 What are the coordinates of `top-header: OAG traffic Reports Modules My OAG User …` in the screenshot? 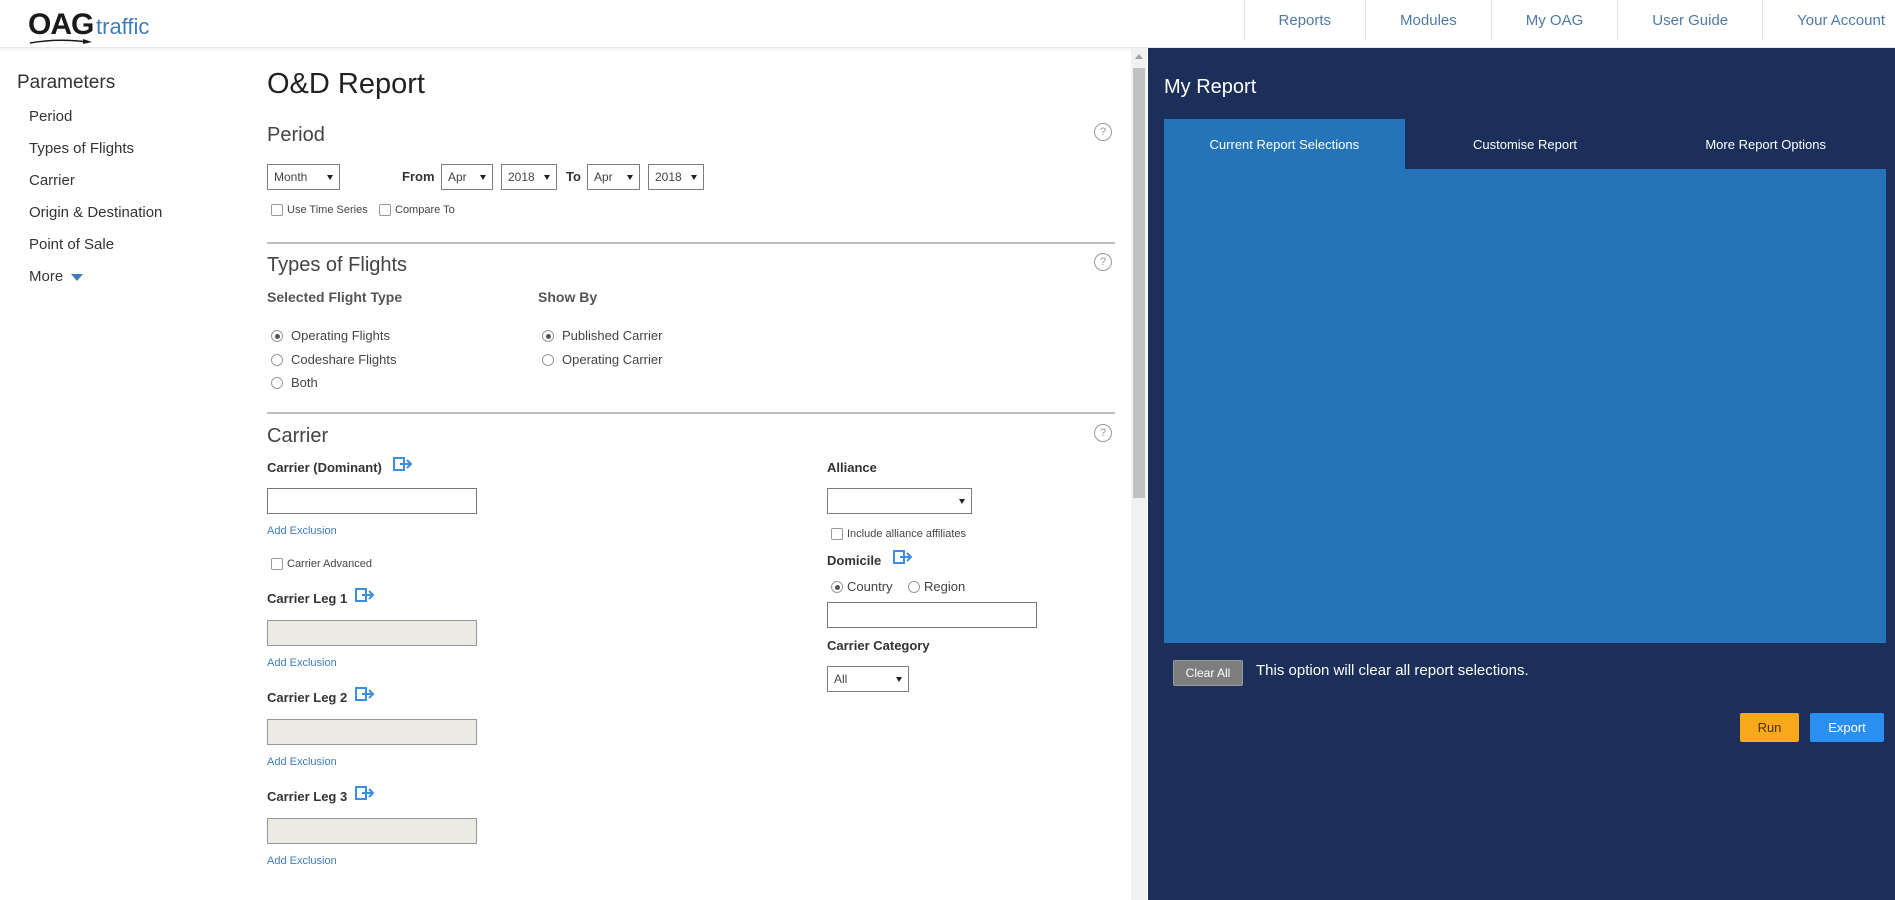 It's located at (947, 24).